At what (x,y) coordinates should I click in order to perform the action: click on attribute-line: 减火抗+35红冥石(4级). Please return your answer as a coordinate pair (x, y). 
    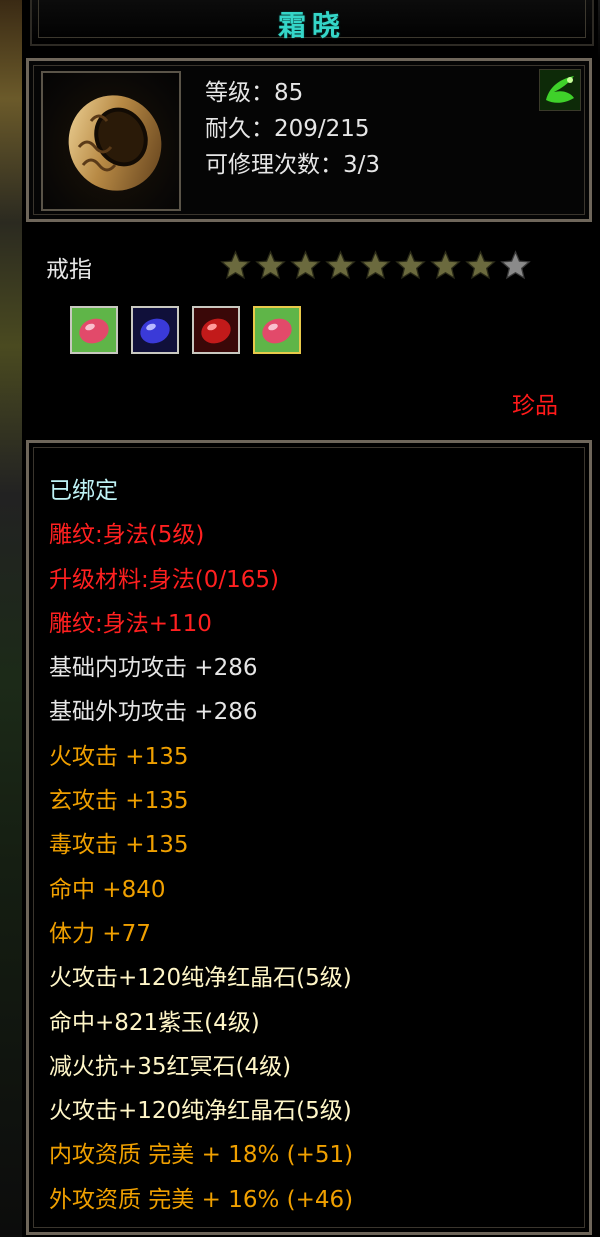
    Looking at the image, I should click on (170, 1066).